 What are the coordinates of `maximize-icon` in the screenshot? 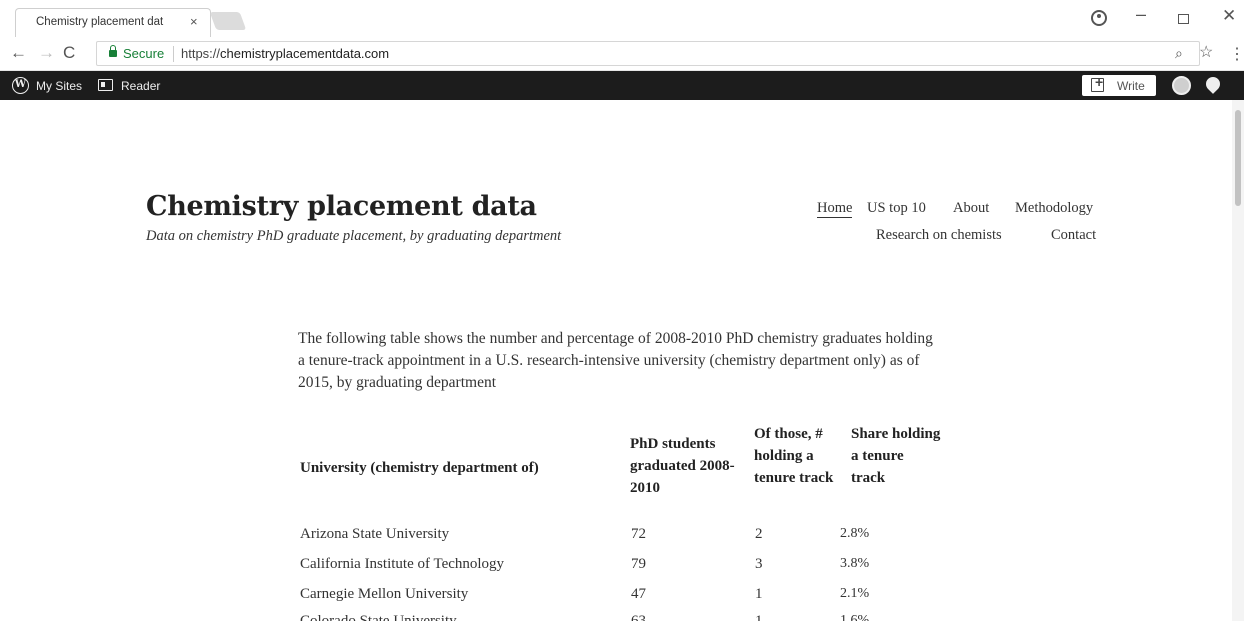 It's located at (1183, 19).